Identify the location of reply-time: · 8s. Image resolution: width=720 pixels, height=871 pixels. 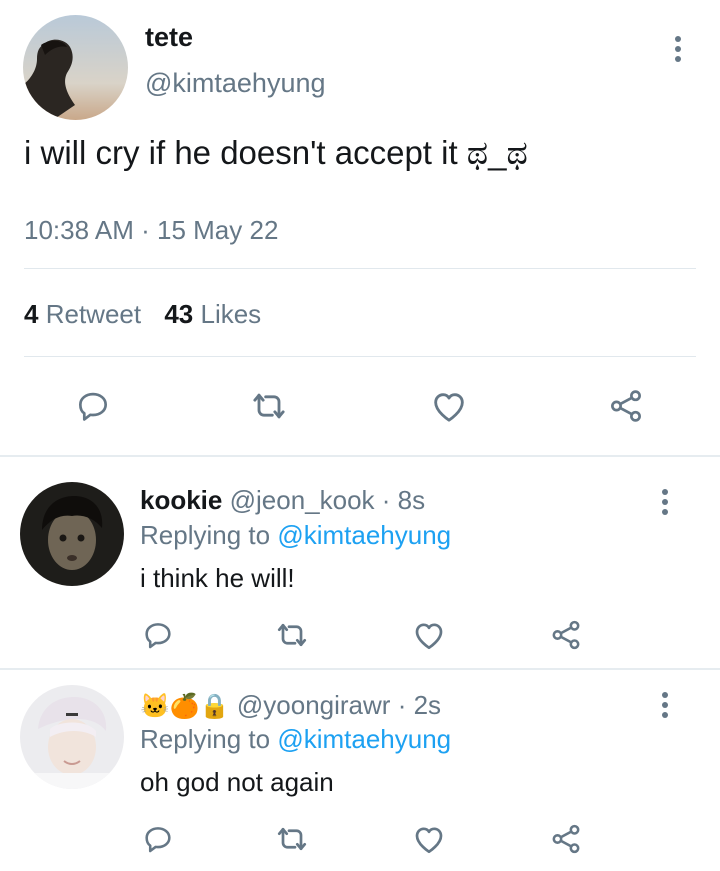
(403, 500).